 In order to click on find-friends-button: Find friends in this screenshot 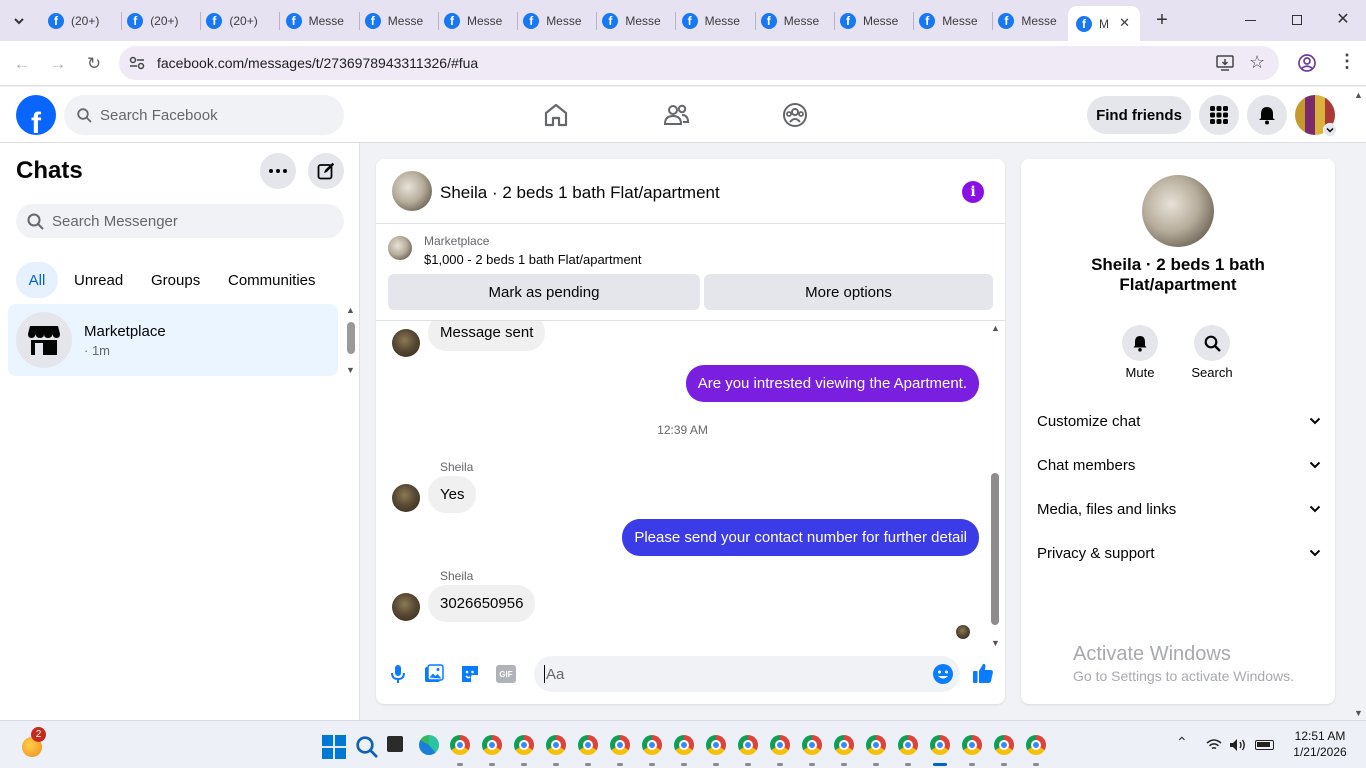, I will do `click(1139, 115)`.